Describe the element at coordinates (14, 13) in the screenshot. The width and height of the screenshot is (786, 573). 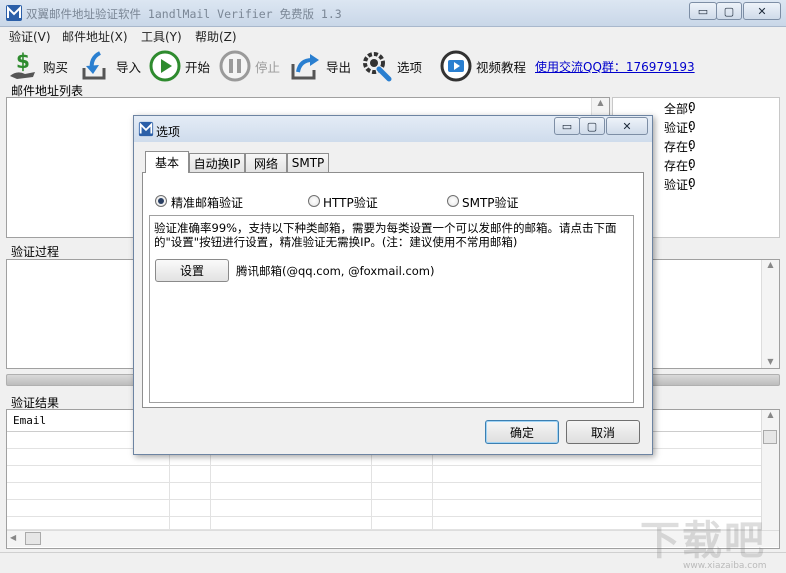
I see `app-logo-icon` at that location.